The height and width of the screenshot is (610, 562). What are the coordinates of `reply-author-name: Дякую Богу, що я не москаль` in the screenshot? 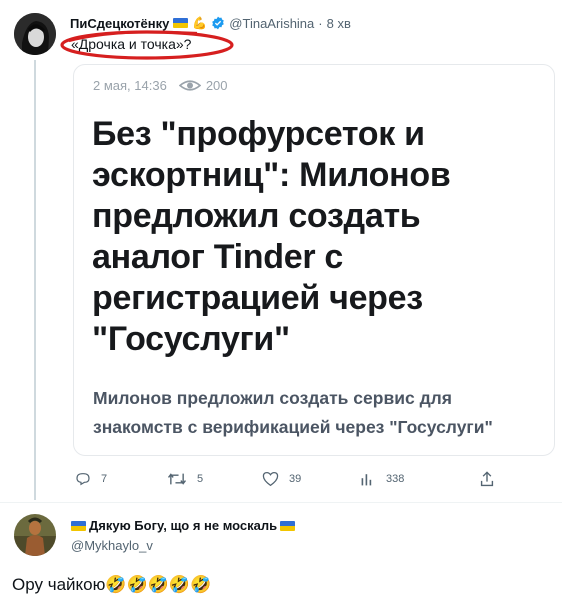 It's located at (183, 525).